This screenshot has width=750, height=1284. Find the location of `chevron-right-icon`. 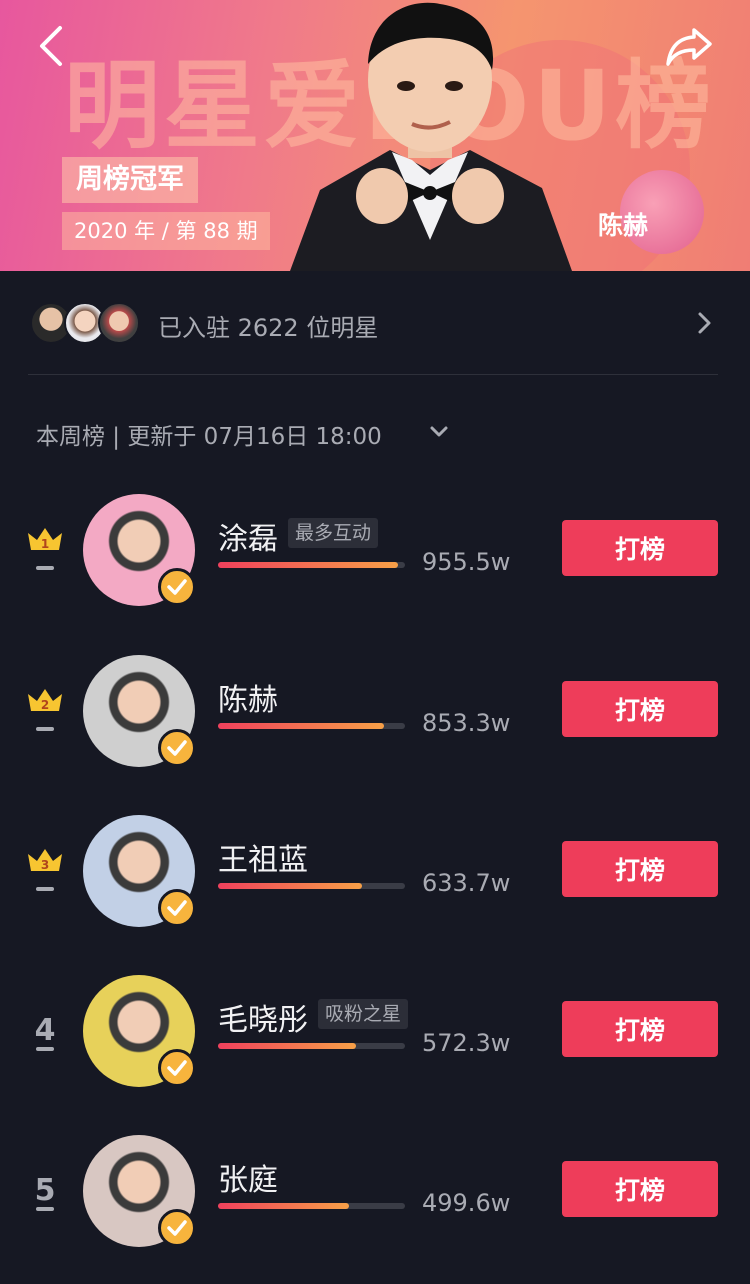

chevron-right-icon is located at coordinates (704, 323).